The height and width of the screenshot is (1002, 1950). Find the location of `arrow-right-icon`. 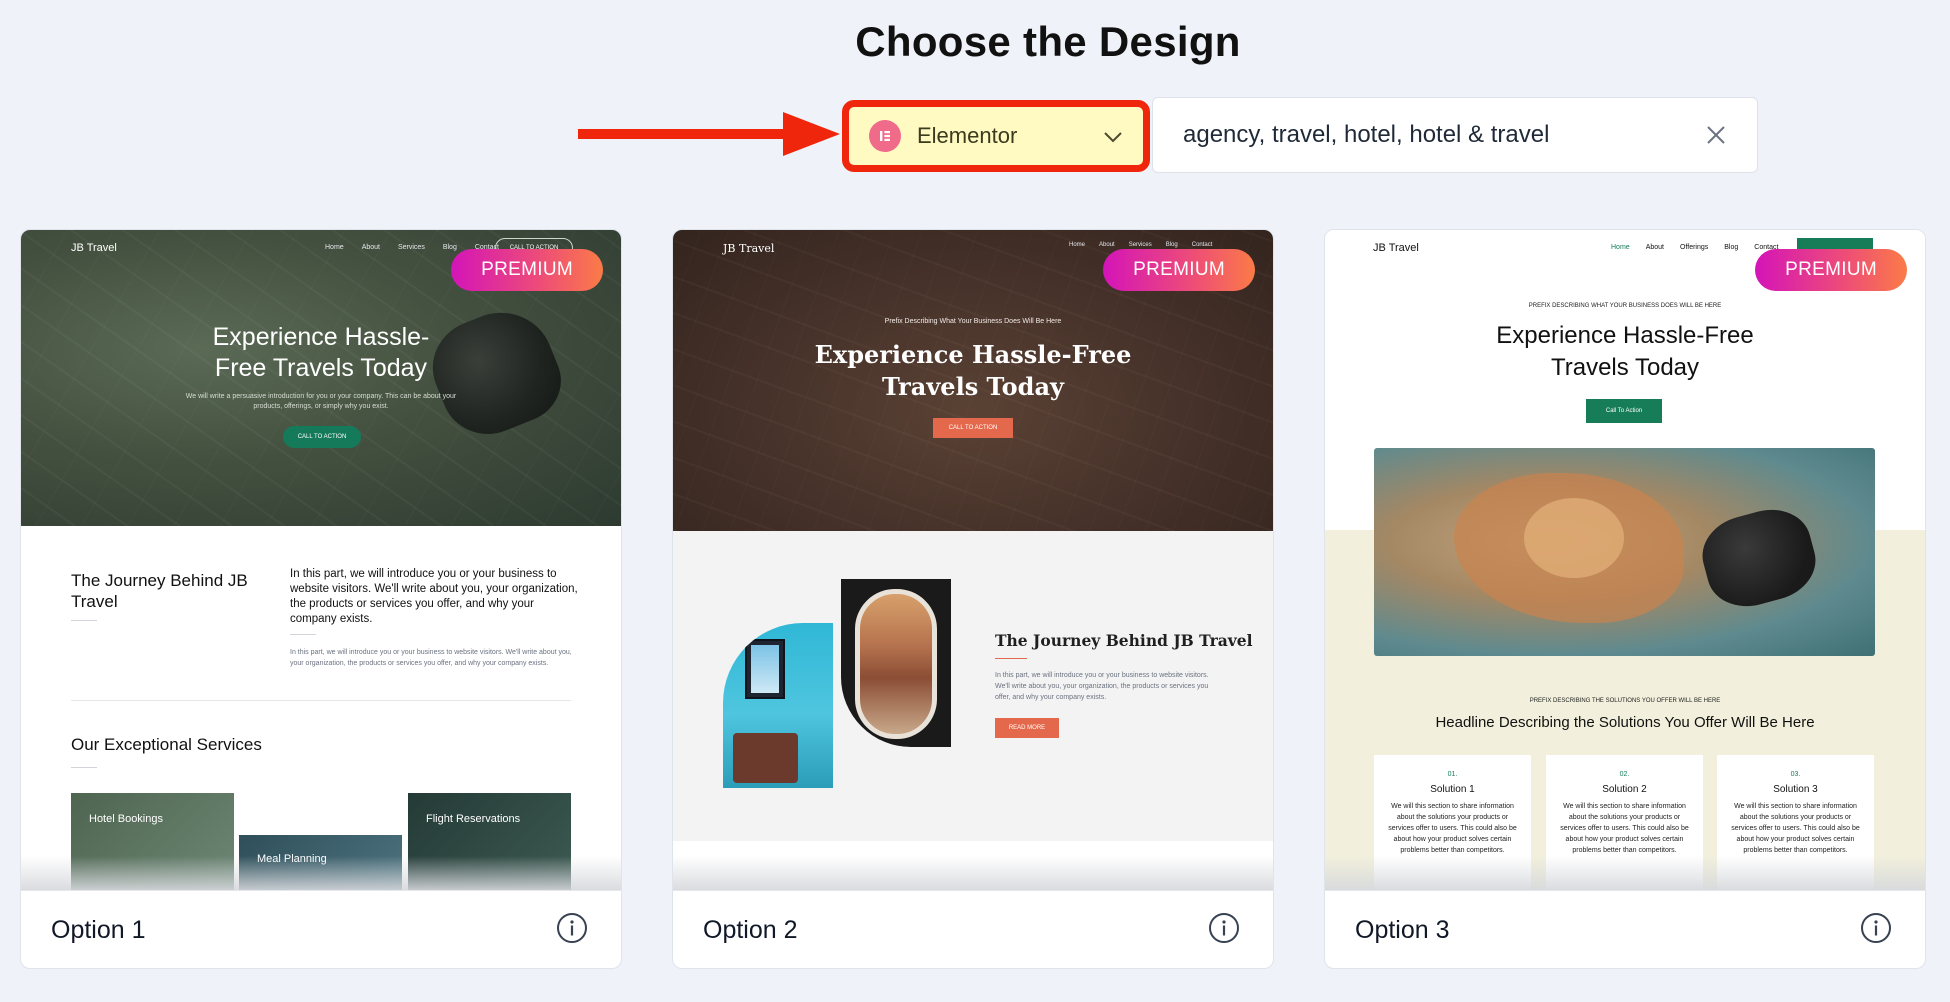

arrow-right-icon is located at coordinates (709, 134).